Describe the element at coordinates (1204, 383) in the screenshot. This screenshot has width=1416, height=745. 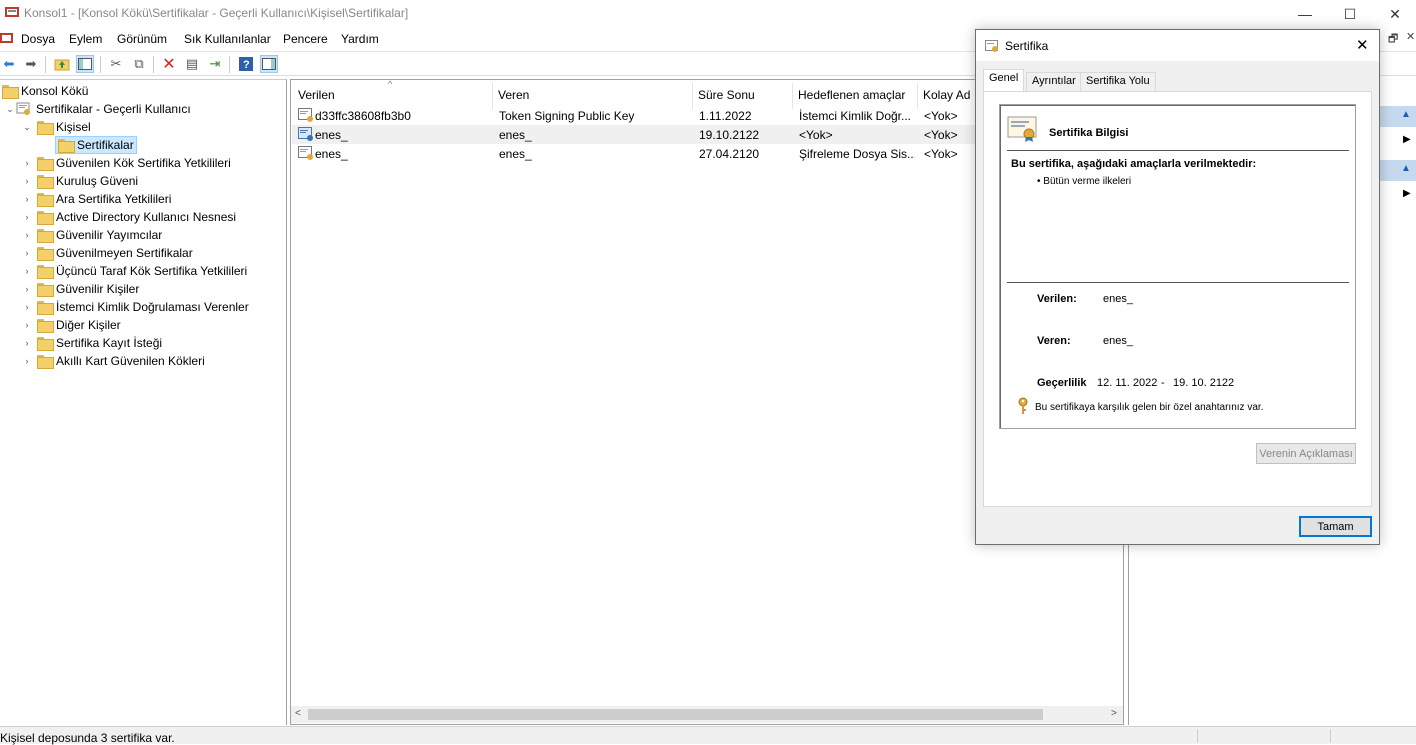
I see `validity-to: 19. 10. 2122` at that location.